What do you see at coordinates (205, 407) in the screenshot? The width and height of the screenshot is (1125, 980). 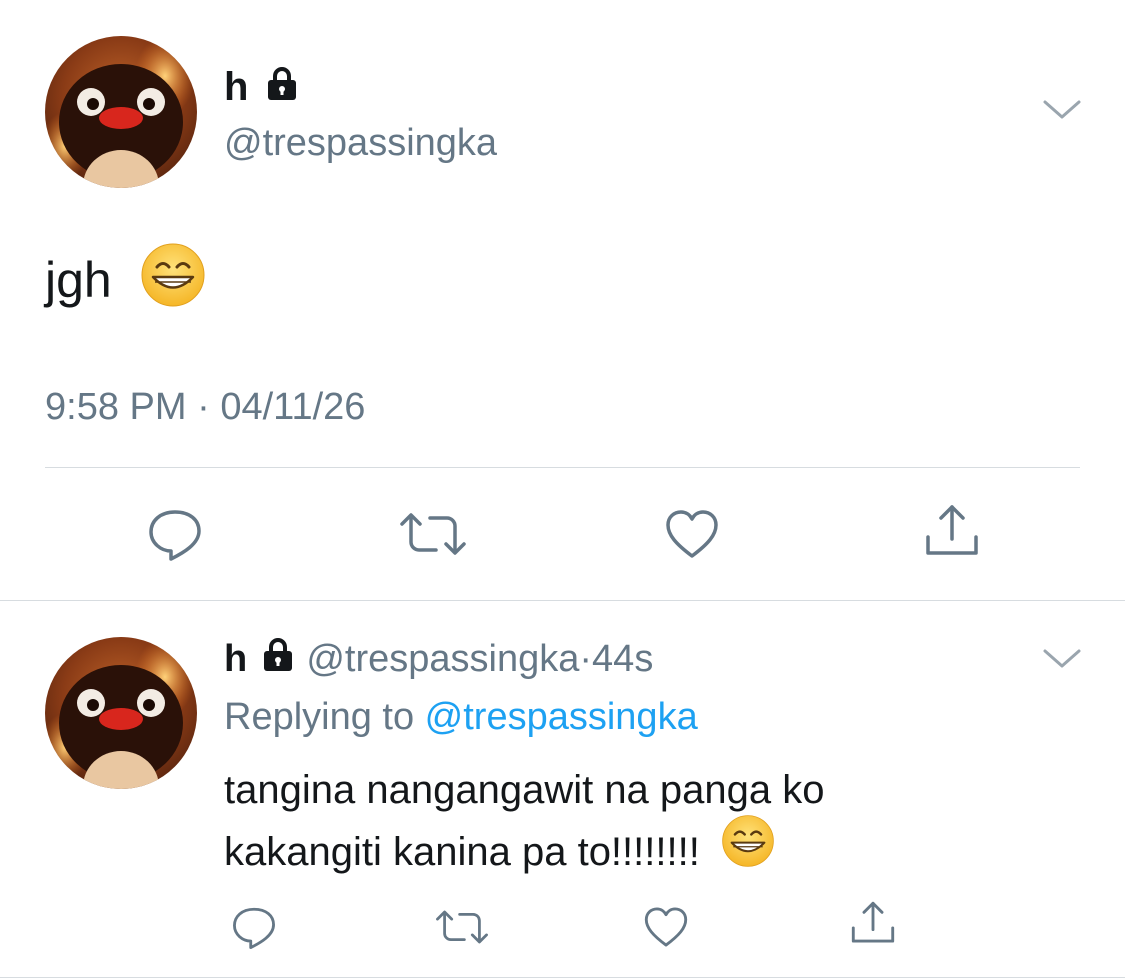 I see `tweet-timestamp: 9:58 PM · 04/11/26` at bounding box center [205, 407].